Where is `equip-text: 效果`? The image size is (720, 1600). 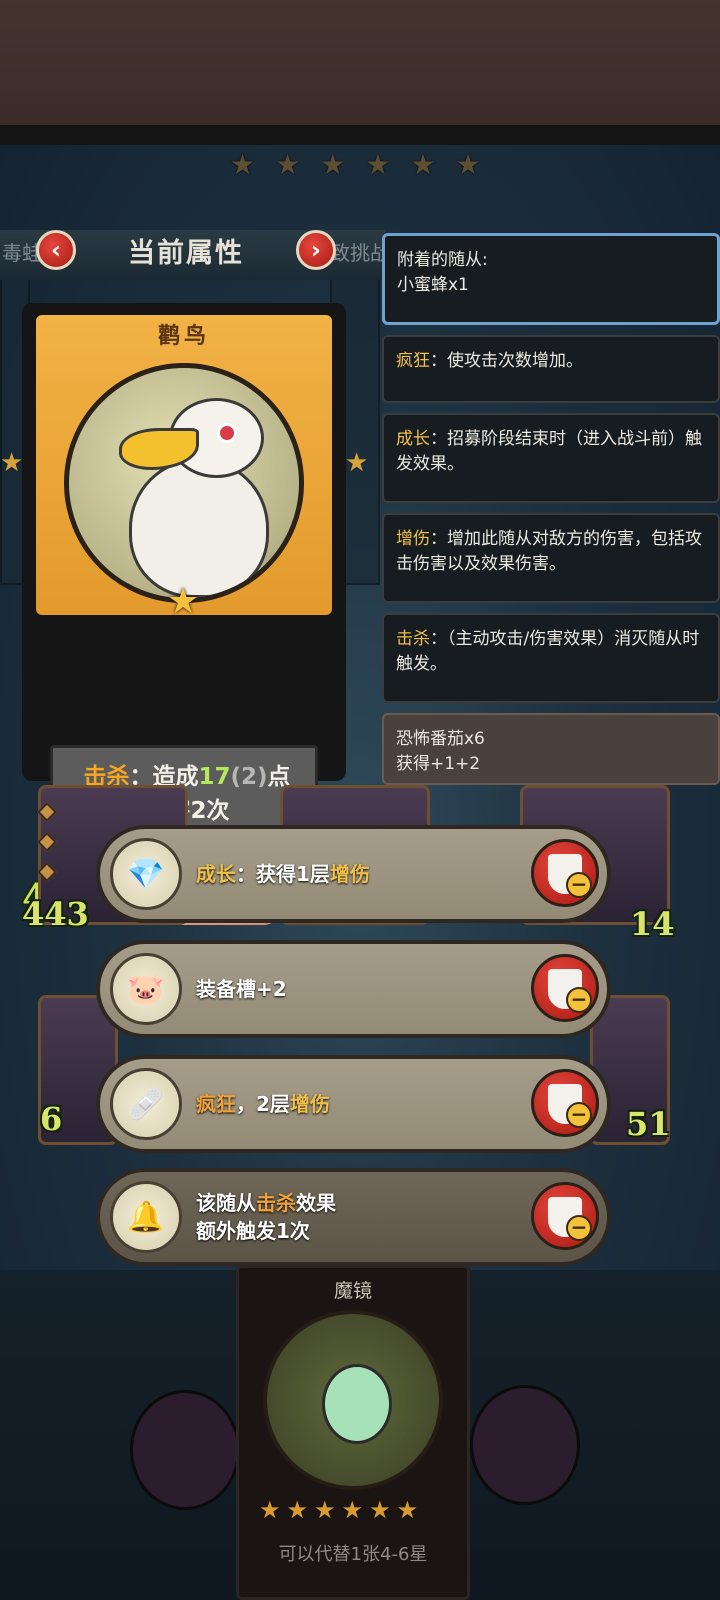
equip-text: 效果 is located at coordinates (316, 1203).